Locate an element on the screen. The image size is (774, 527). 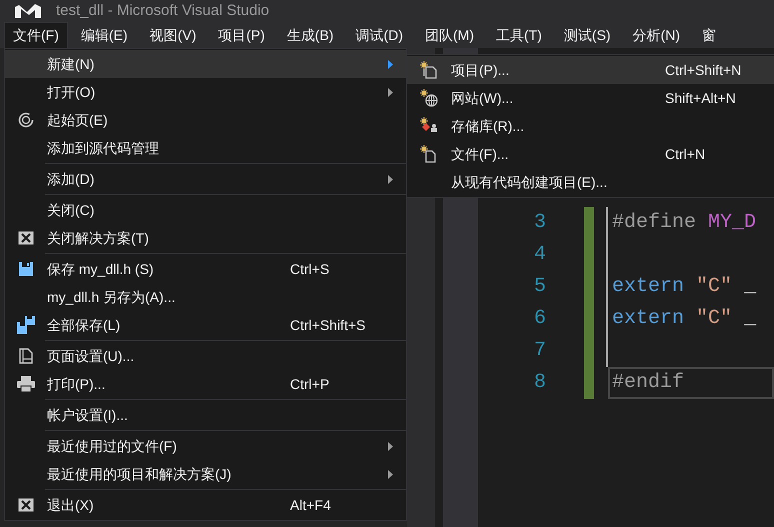
menu-item: 全部保存(L) Ctrl+Shift+S is located at coordinates (205, 325).